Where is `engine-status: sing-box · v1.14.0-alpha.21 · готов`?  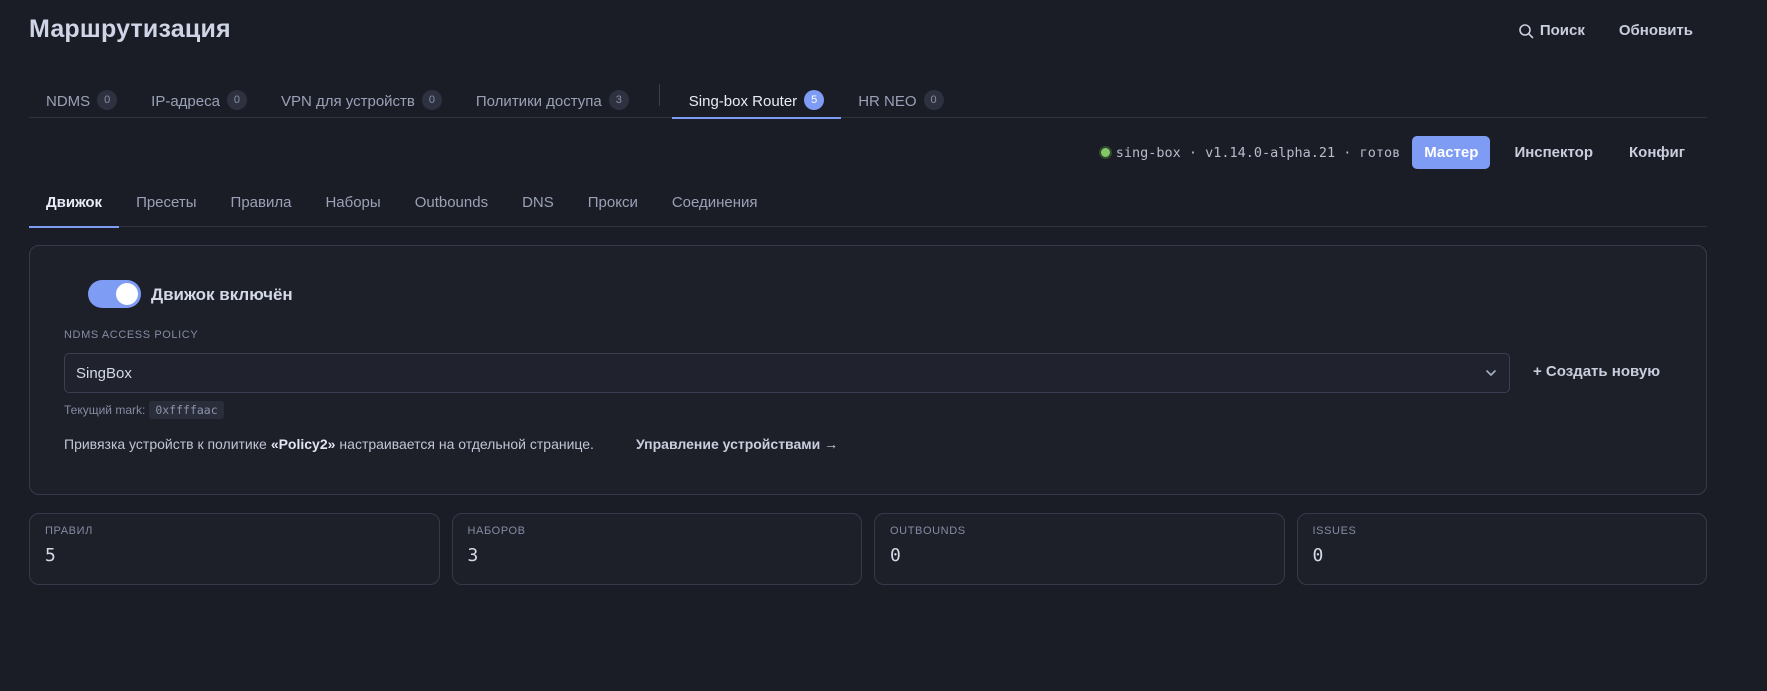 engine-status: sing-box · v1.14.0-alpha.21 · готов is located at coordinates (1249, 152).